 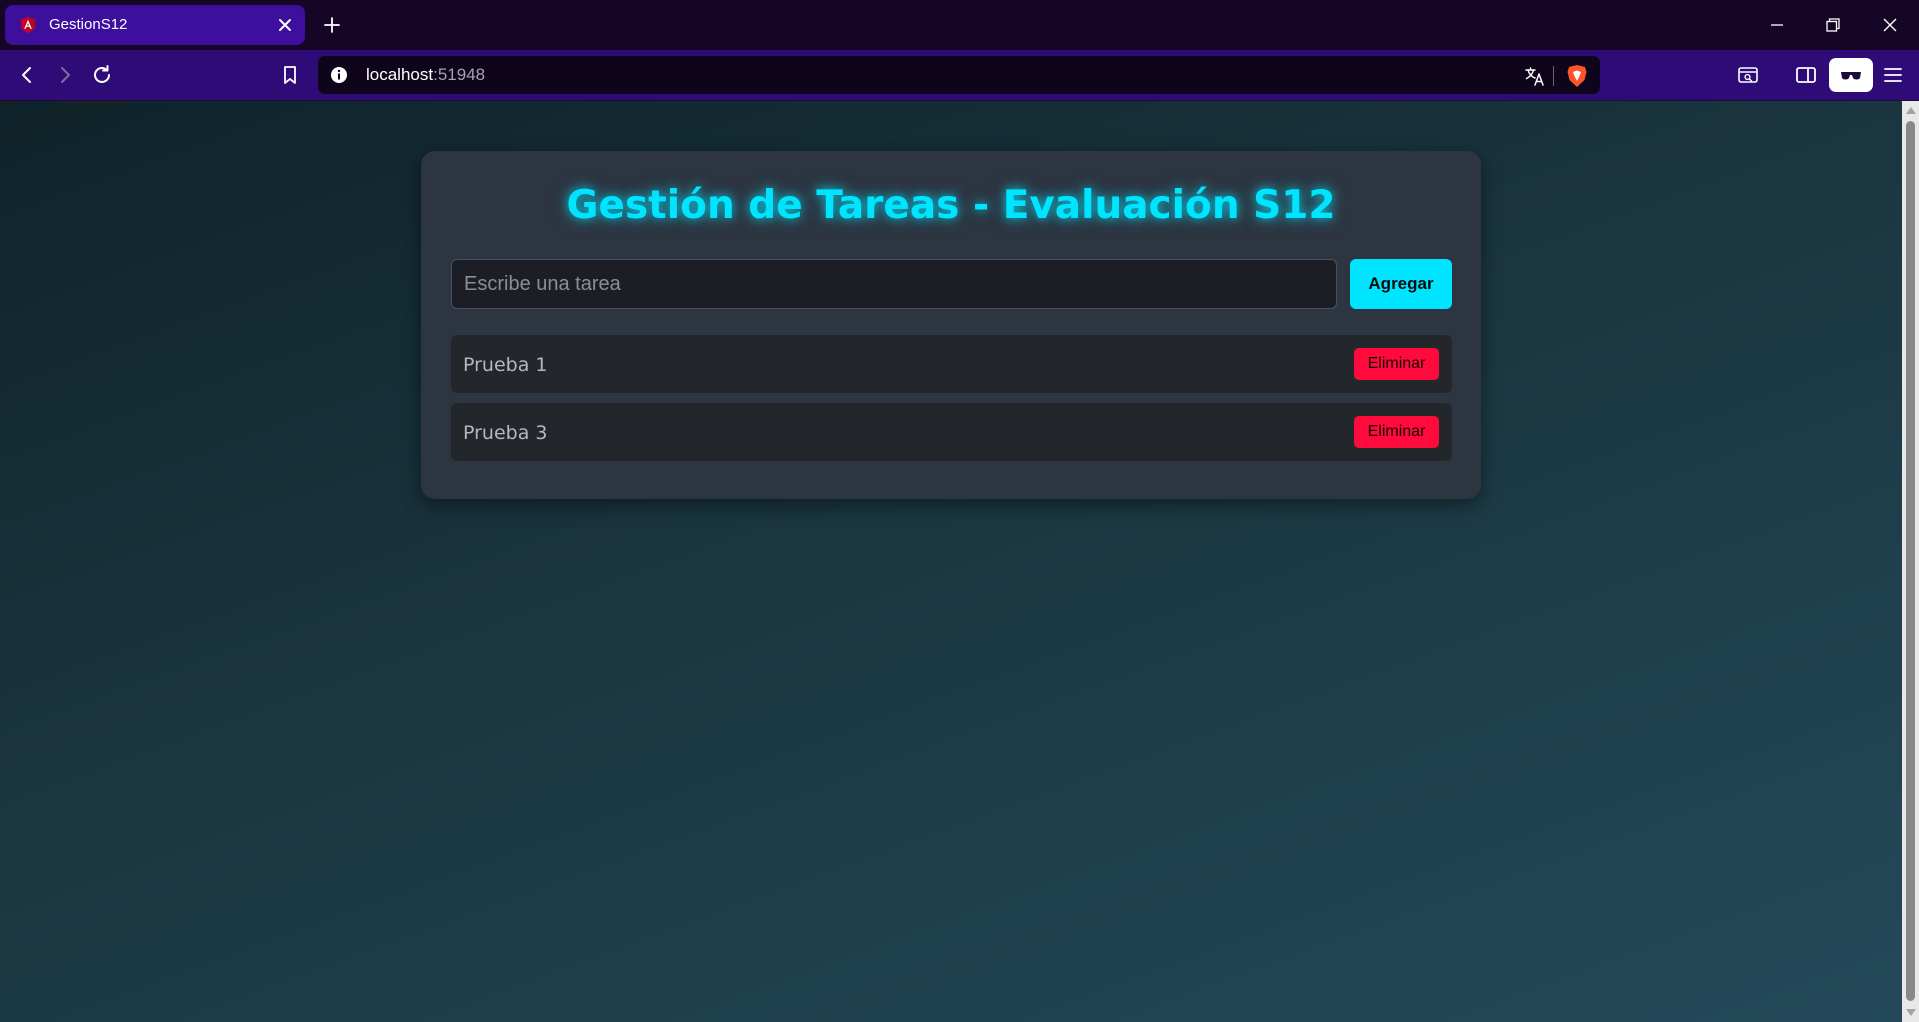 I want to click on angular-icon, so click(x=28, y=25).